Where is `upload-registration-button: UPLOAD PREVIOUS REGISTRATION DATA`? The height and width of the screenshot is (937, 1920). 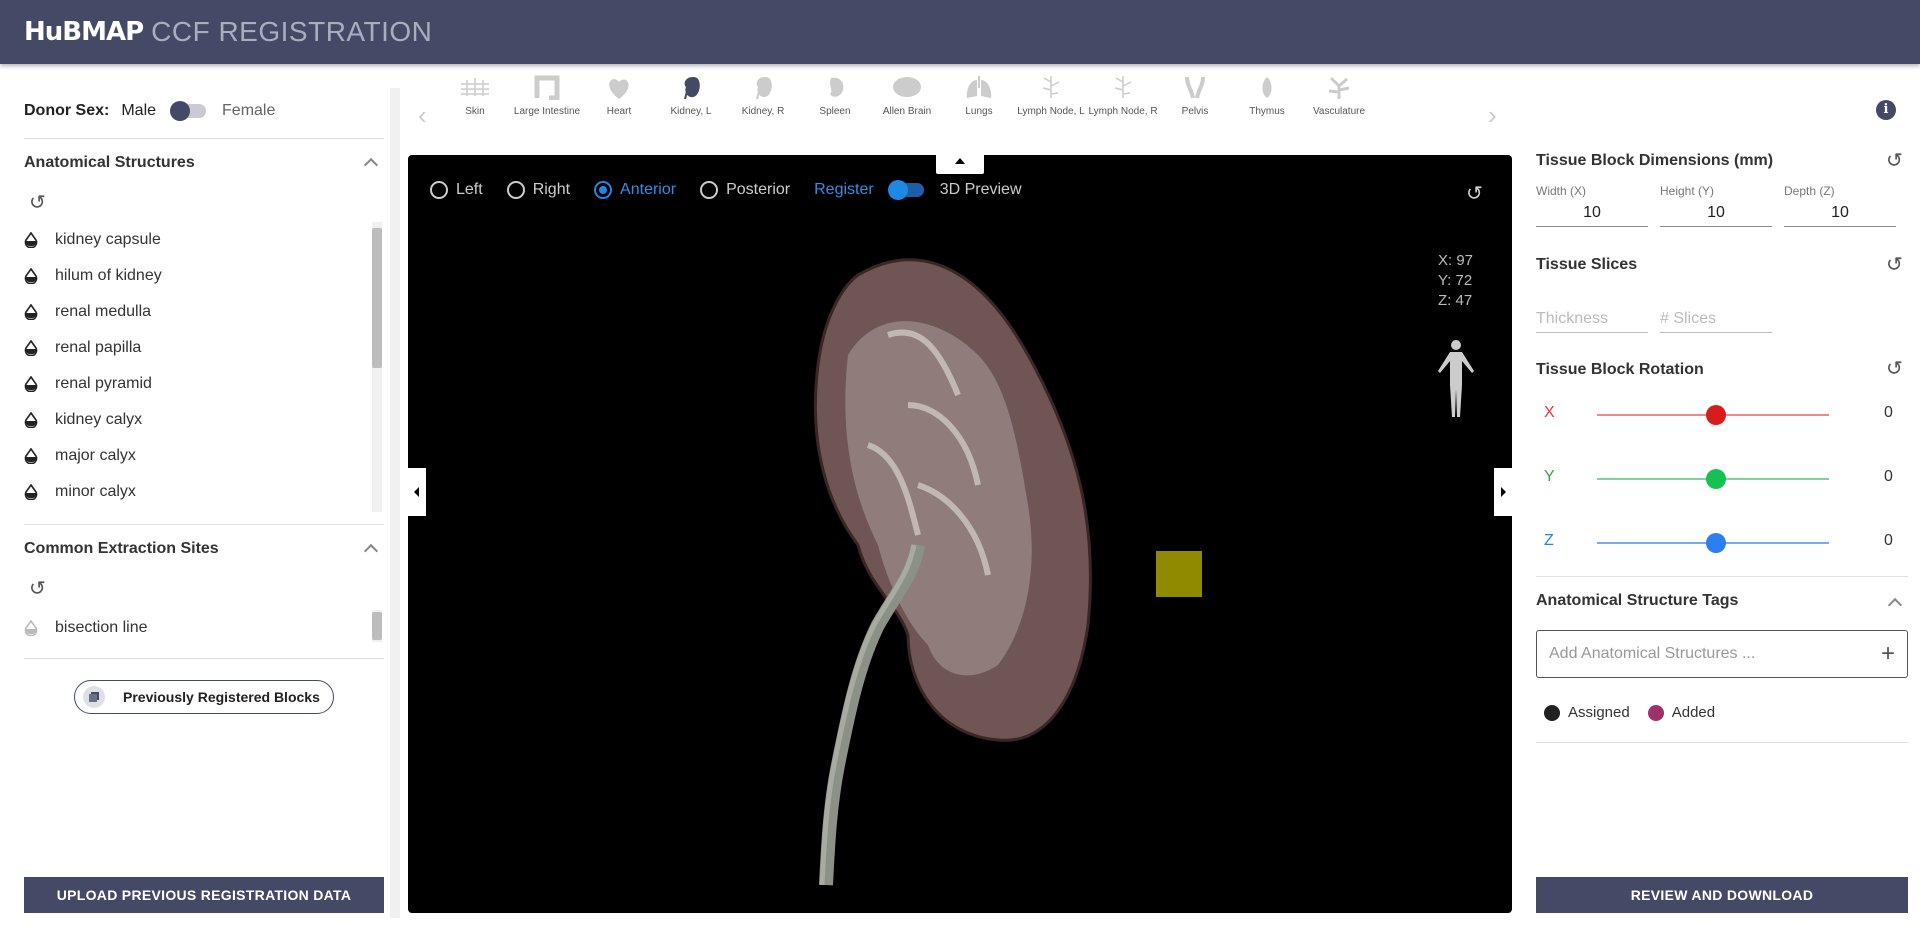 upload-registration-button: UPLOAD PREVIOUS REGISTRATION DATA is located at coordinates (204, 895).